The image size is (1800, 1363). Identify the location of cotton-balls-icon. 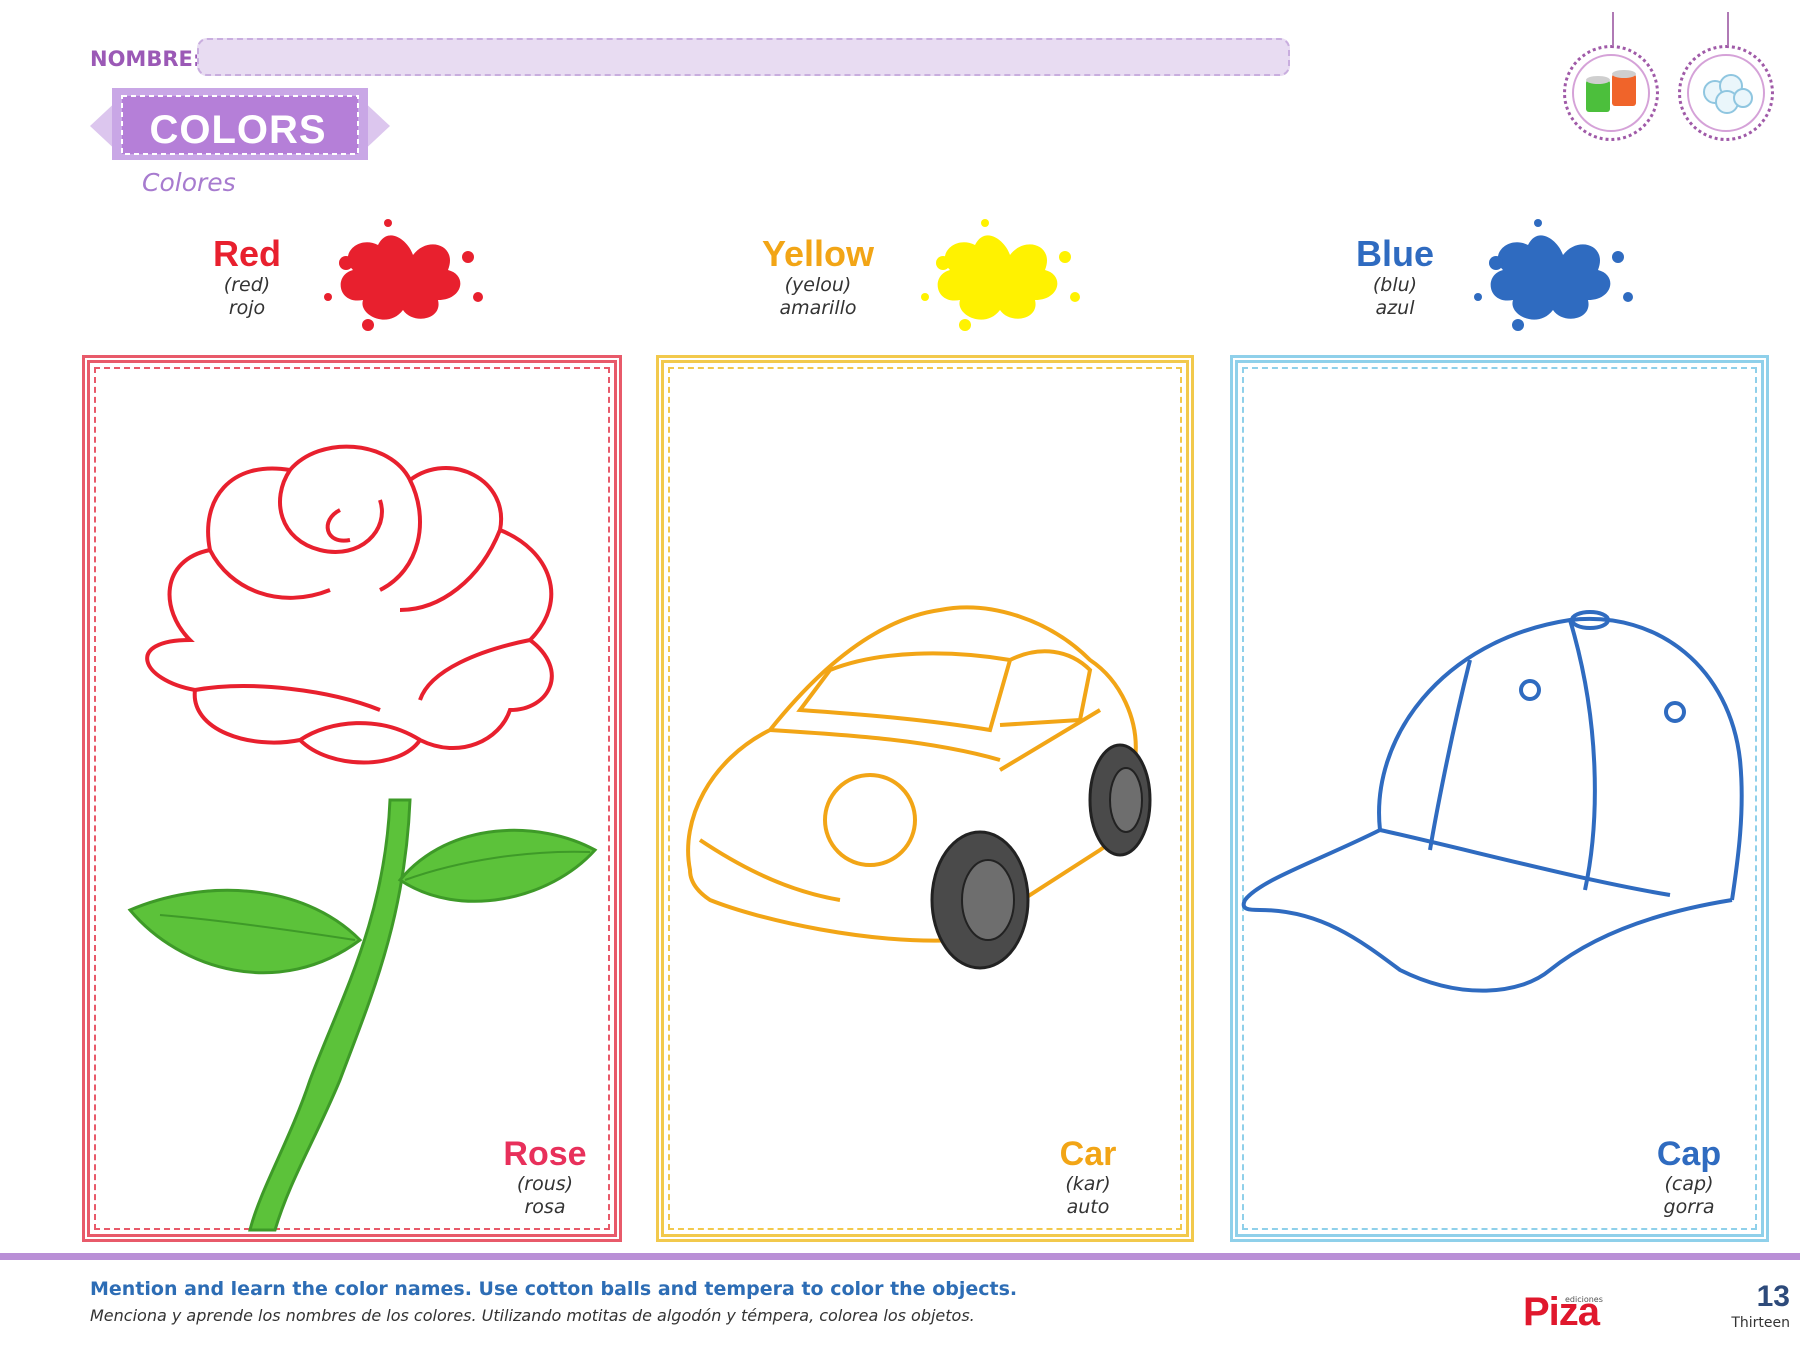
(1728, 94).